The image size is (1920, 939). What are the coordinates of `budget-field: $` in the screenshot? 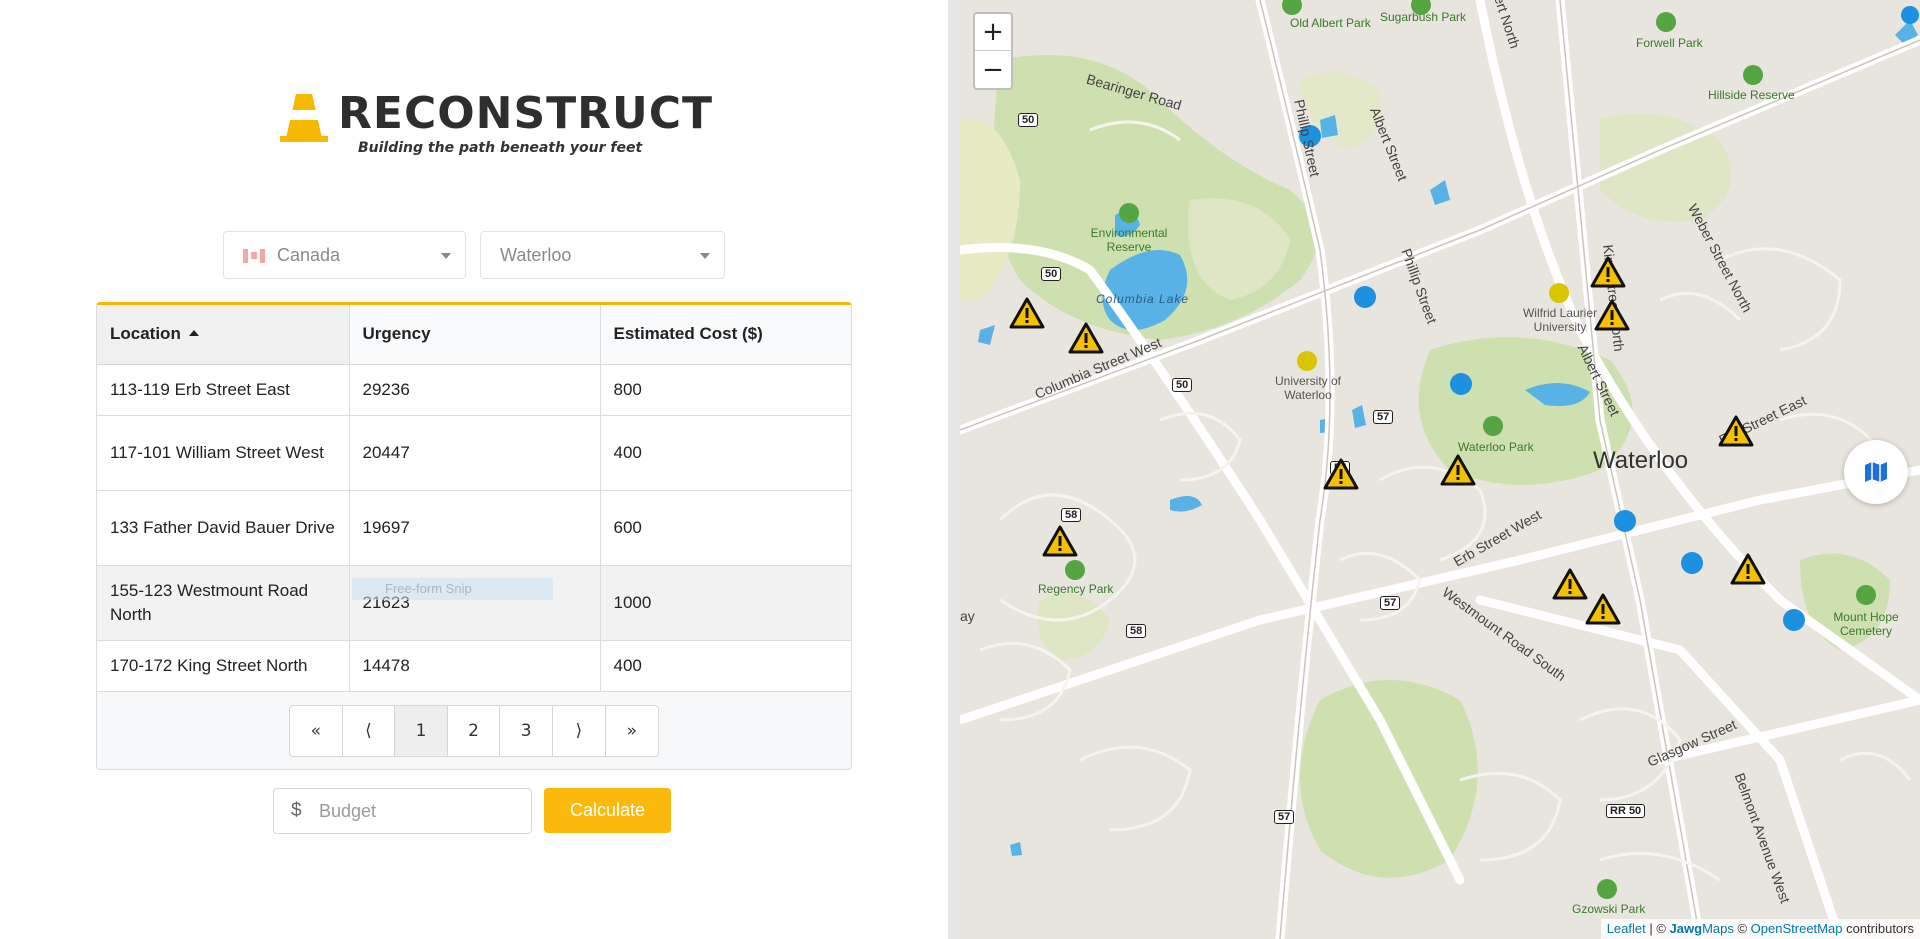 It's located at (402, 811).